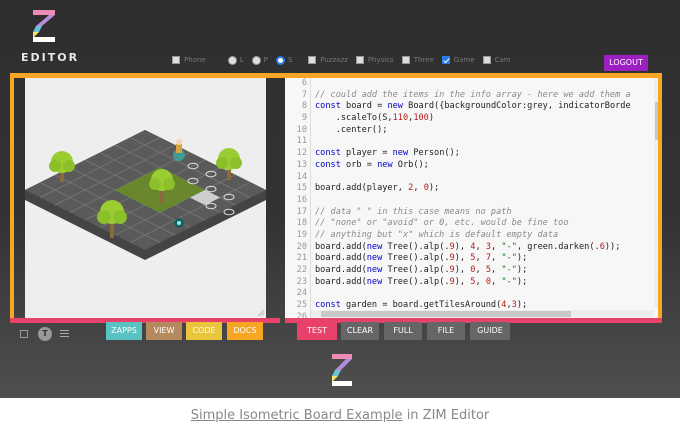  What do you see at coordinates (245, 331) in the screenshot?
I see `docs-button: DOCS` at bounding box center [245, 331].